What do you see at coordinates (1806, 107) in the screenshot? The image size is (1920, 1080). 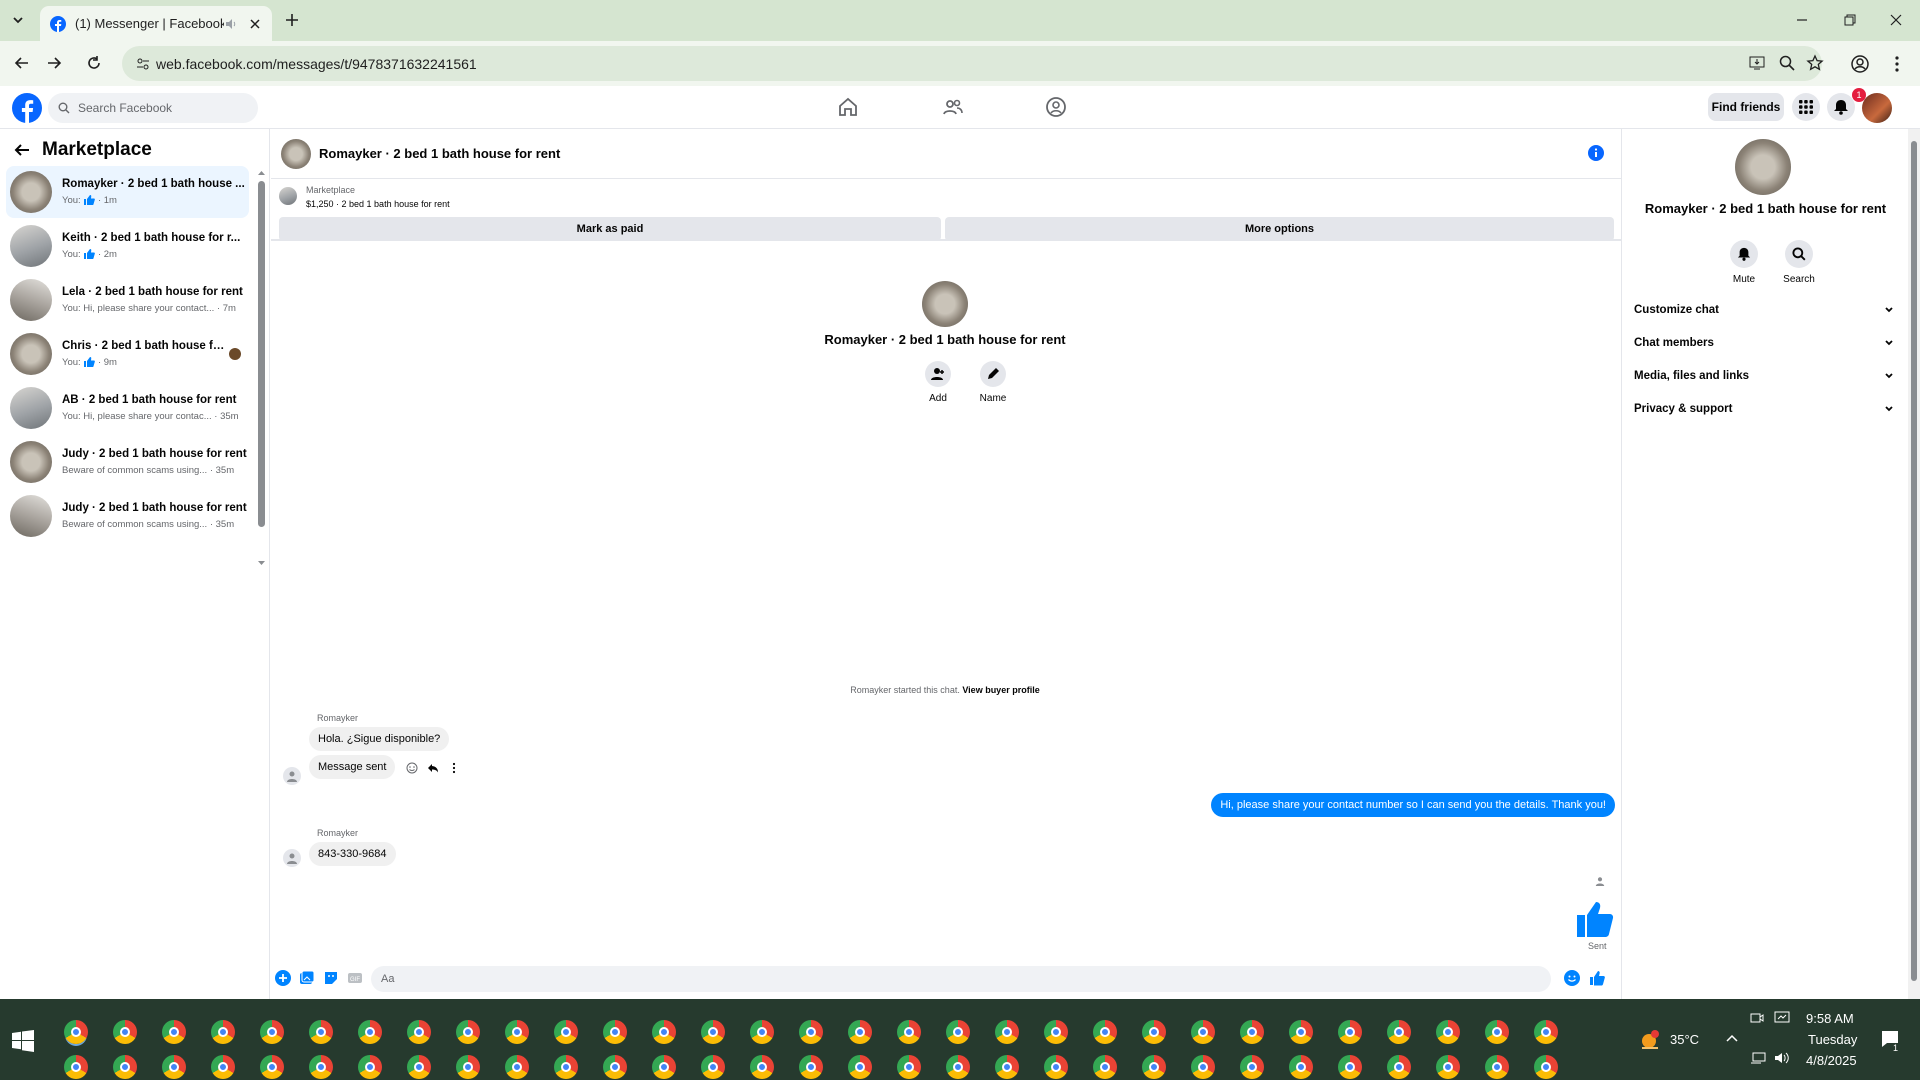 I see `menu-button` at bounding box center [1806, 107].